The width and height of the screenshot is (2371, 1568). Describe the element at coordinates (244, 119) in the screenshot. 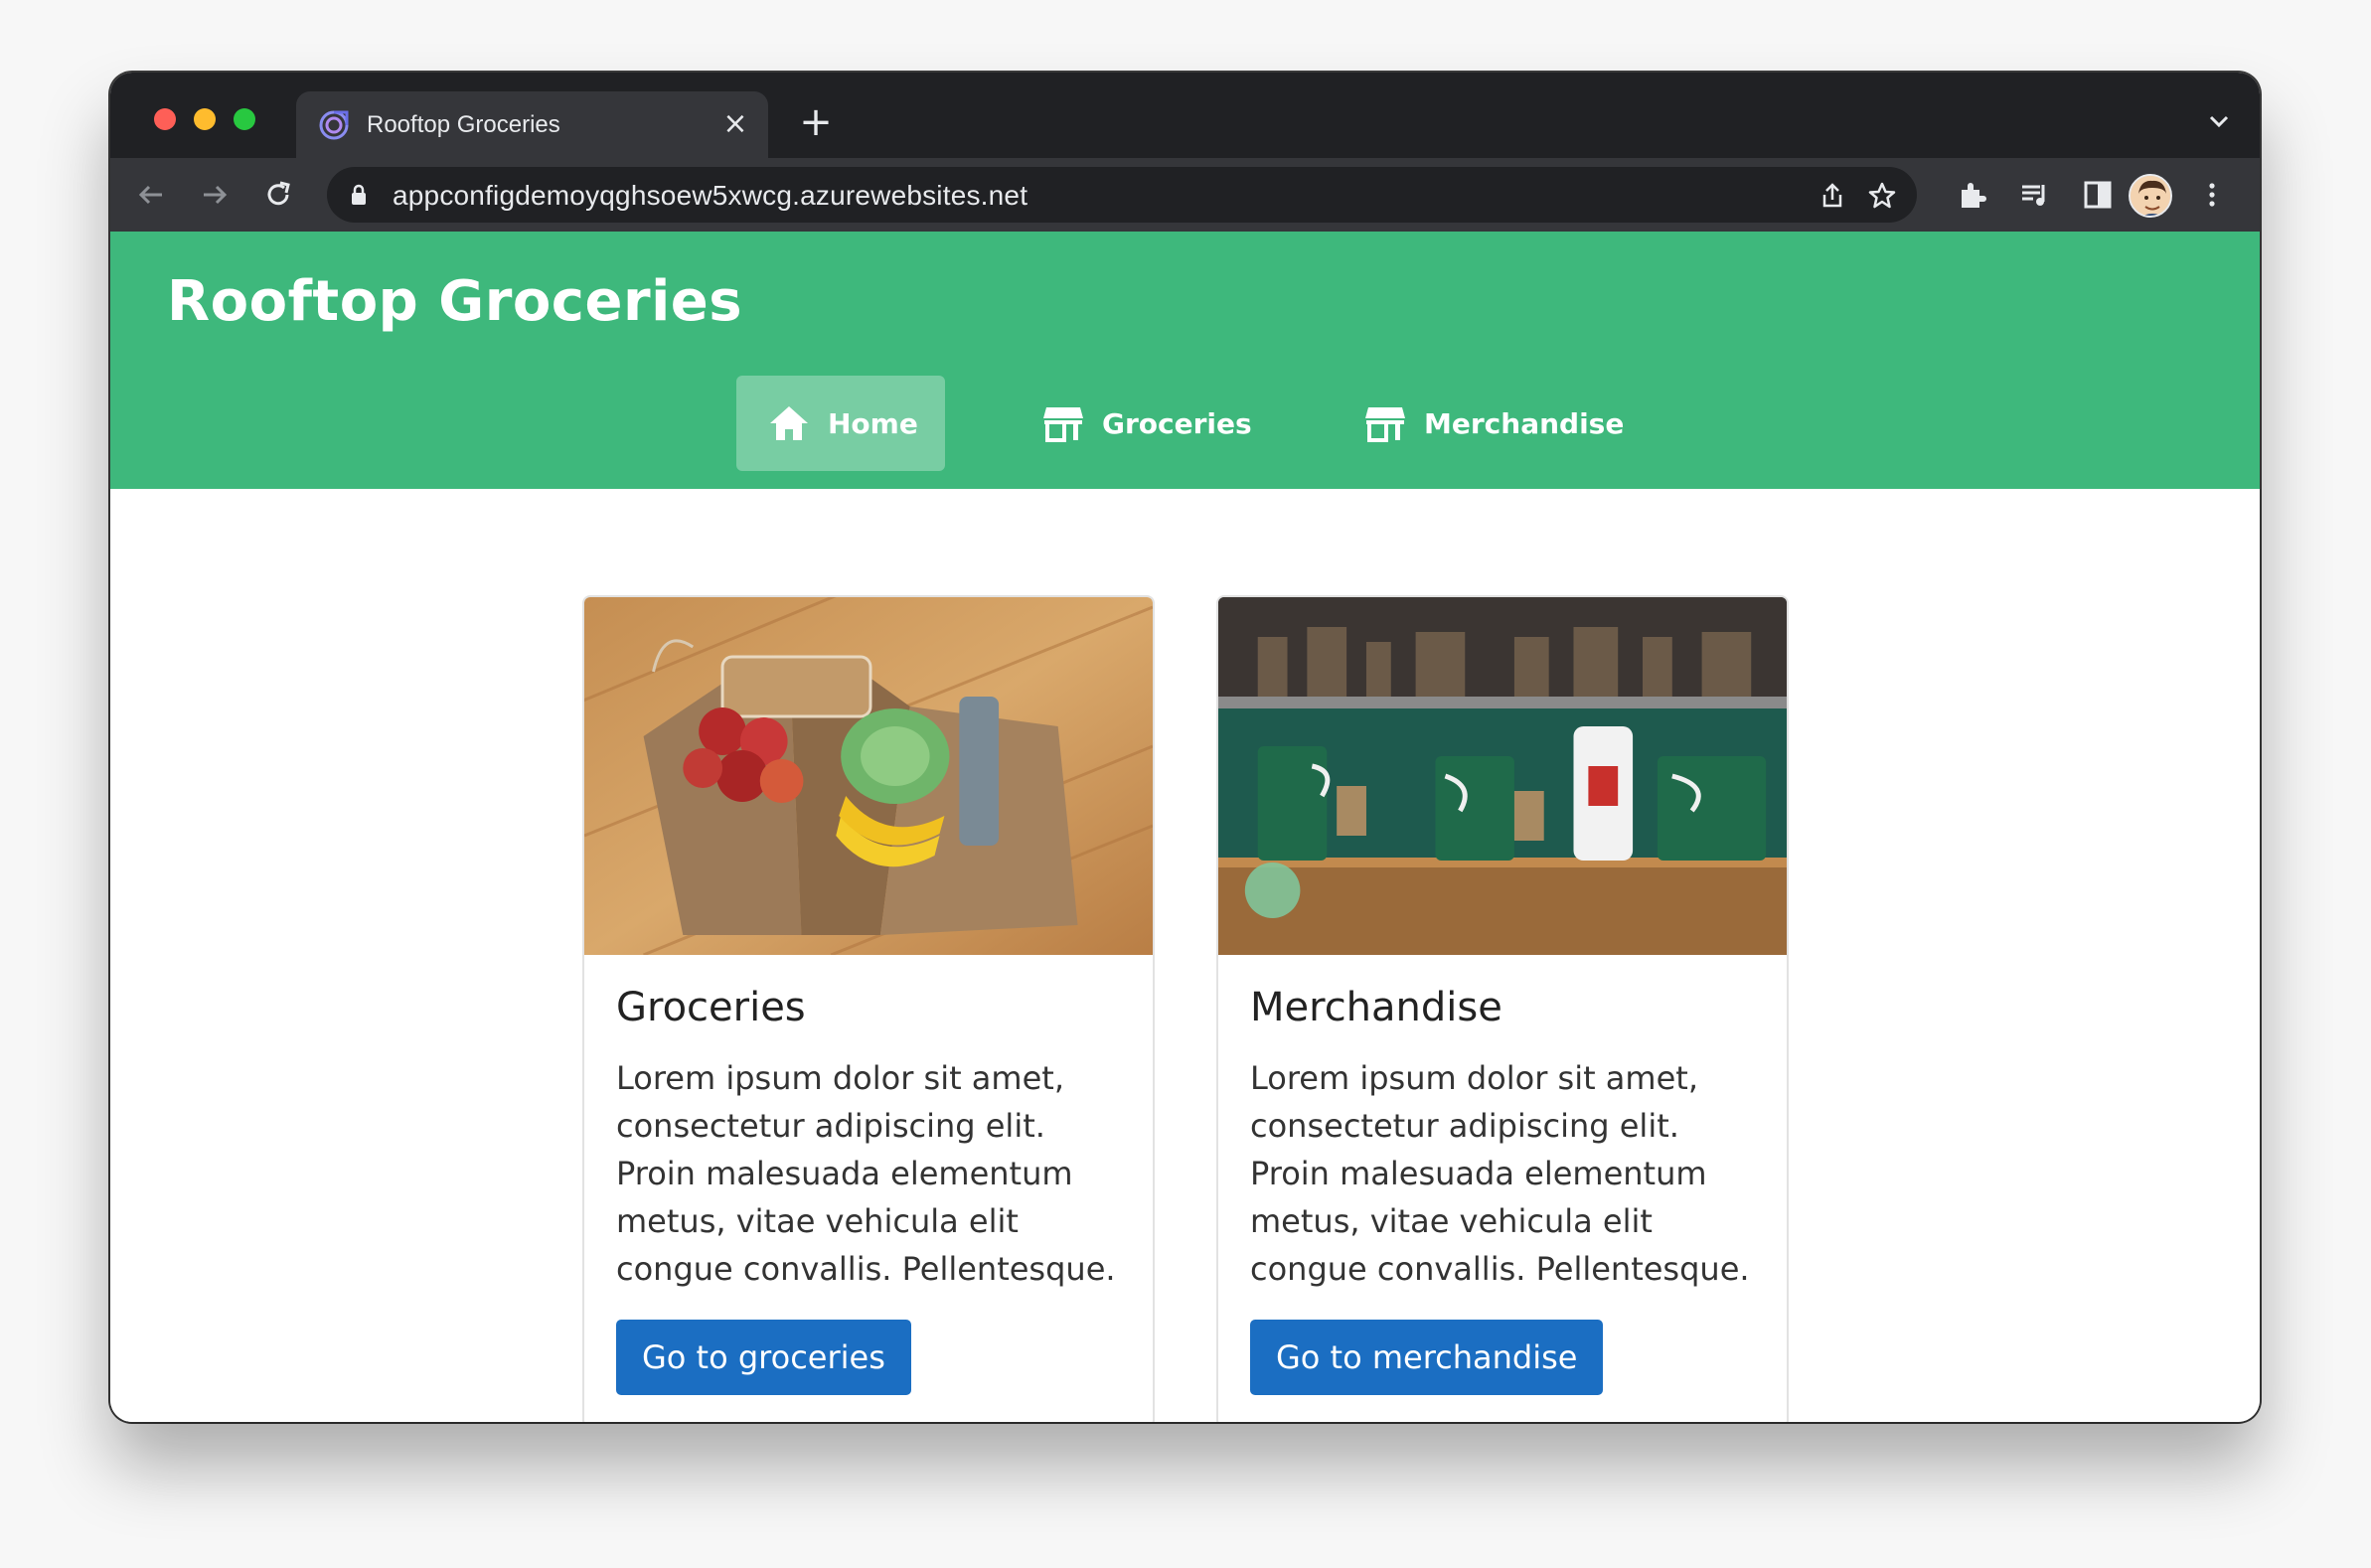

I see `maximize-window-button` at that location.